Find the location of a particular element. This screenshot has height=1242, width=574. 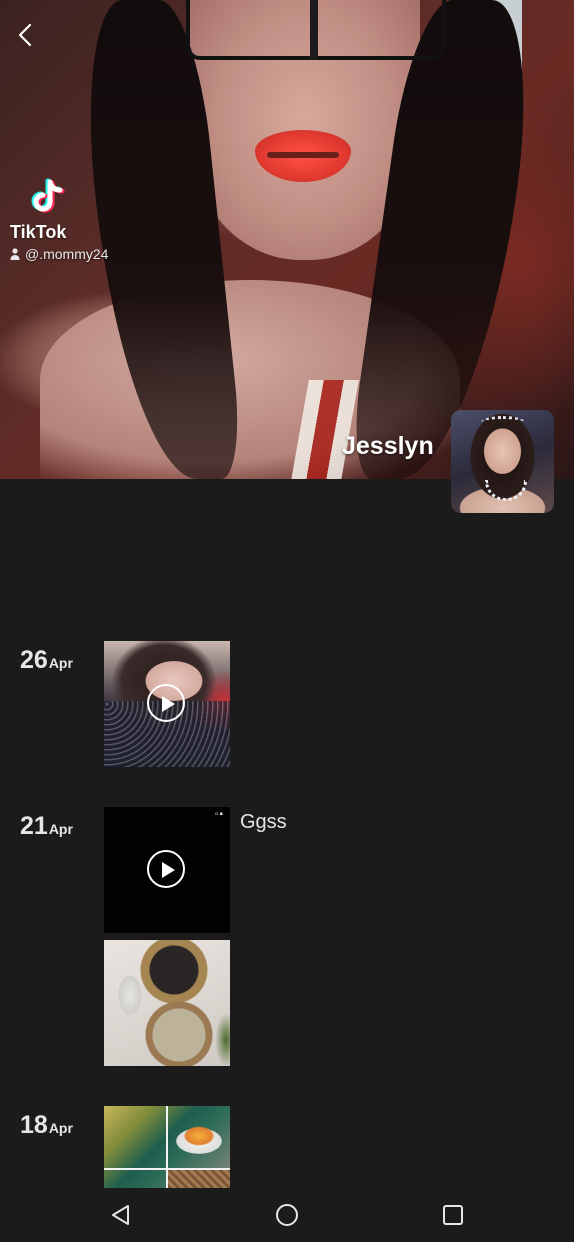

avatar is located at coordinates (502, 461).